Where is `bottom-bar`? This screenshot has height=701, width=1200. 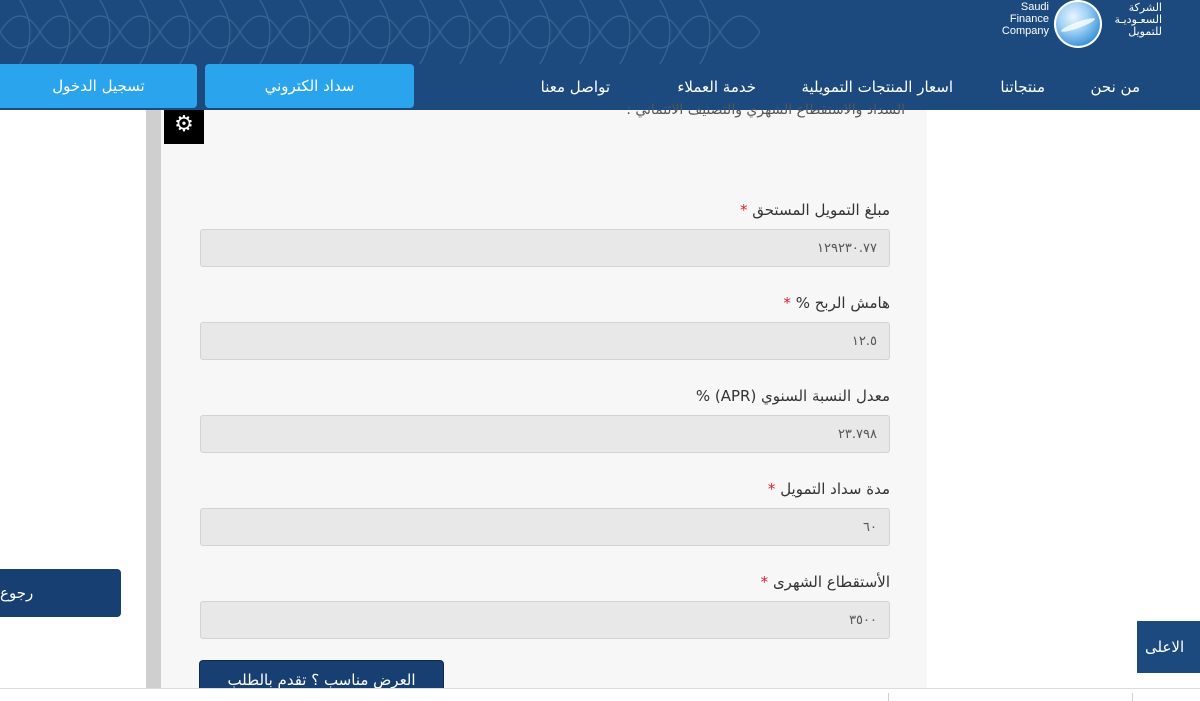
bottom-bar is located at coordinates (600, 694).